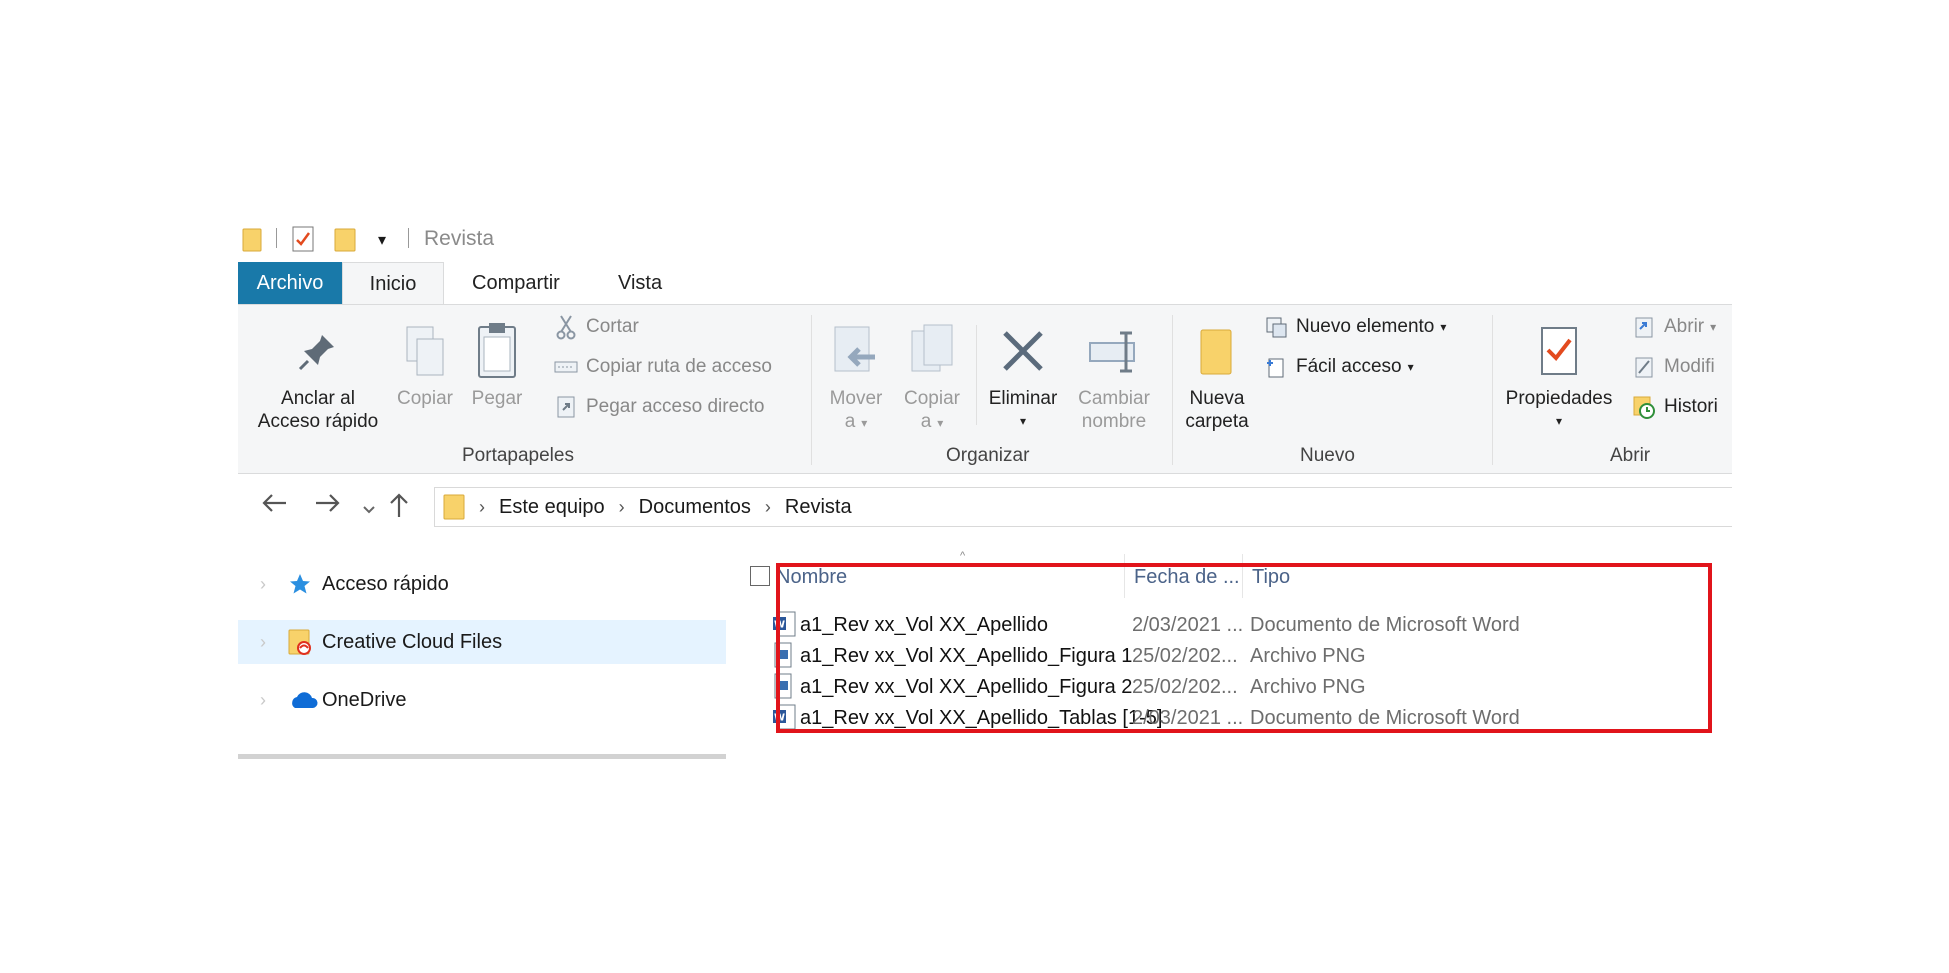 The height and width of the screenshot is (973, 1949). What do you see at coordinates (966, 656) in the screenshot?
I see `file-name: a1_Rev xx_Vol XX_Apellido_Figura 1` at bounding box center [966, 656].